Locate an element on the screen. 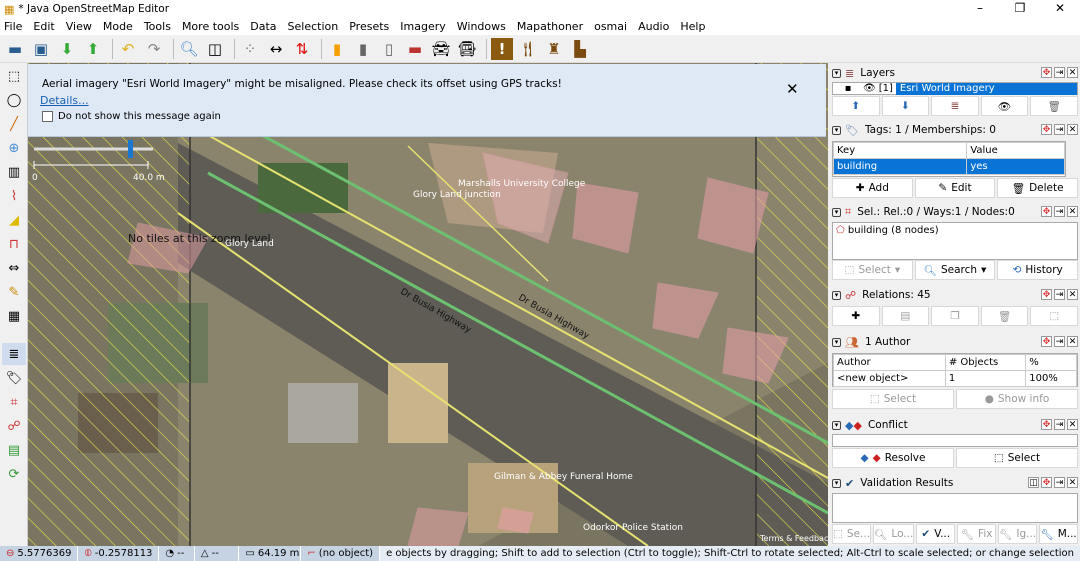 The width and height of the screenshot is (1080, 561). author-panel-header: ▾ 👥︎ 1 Author ✥ ⇥ ✕ is located at coordinates (955, 342).